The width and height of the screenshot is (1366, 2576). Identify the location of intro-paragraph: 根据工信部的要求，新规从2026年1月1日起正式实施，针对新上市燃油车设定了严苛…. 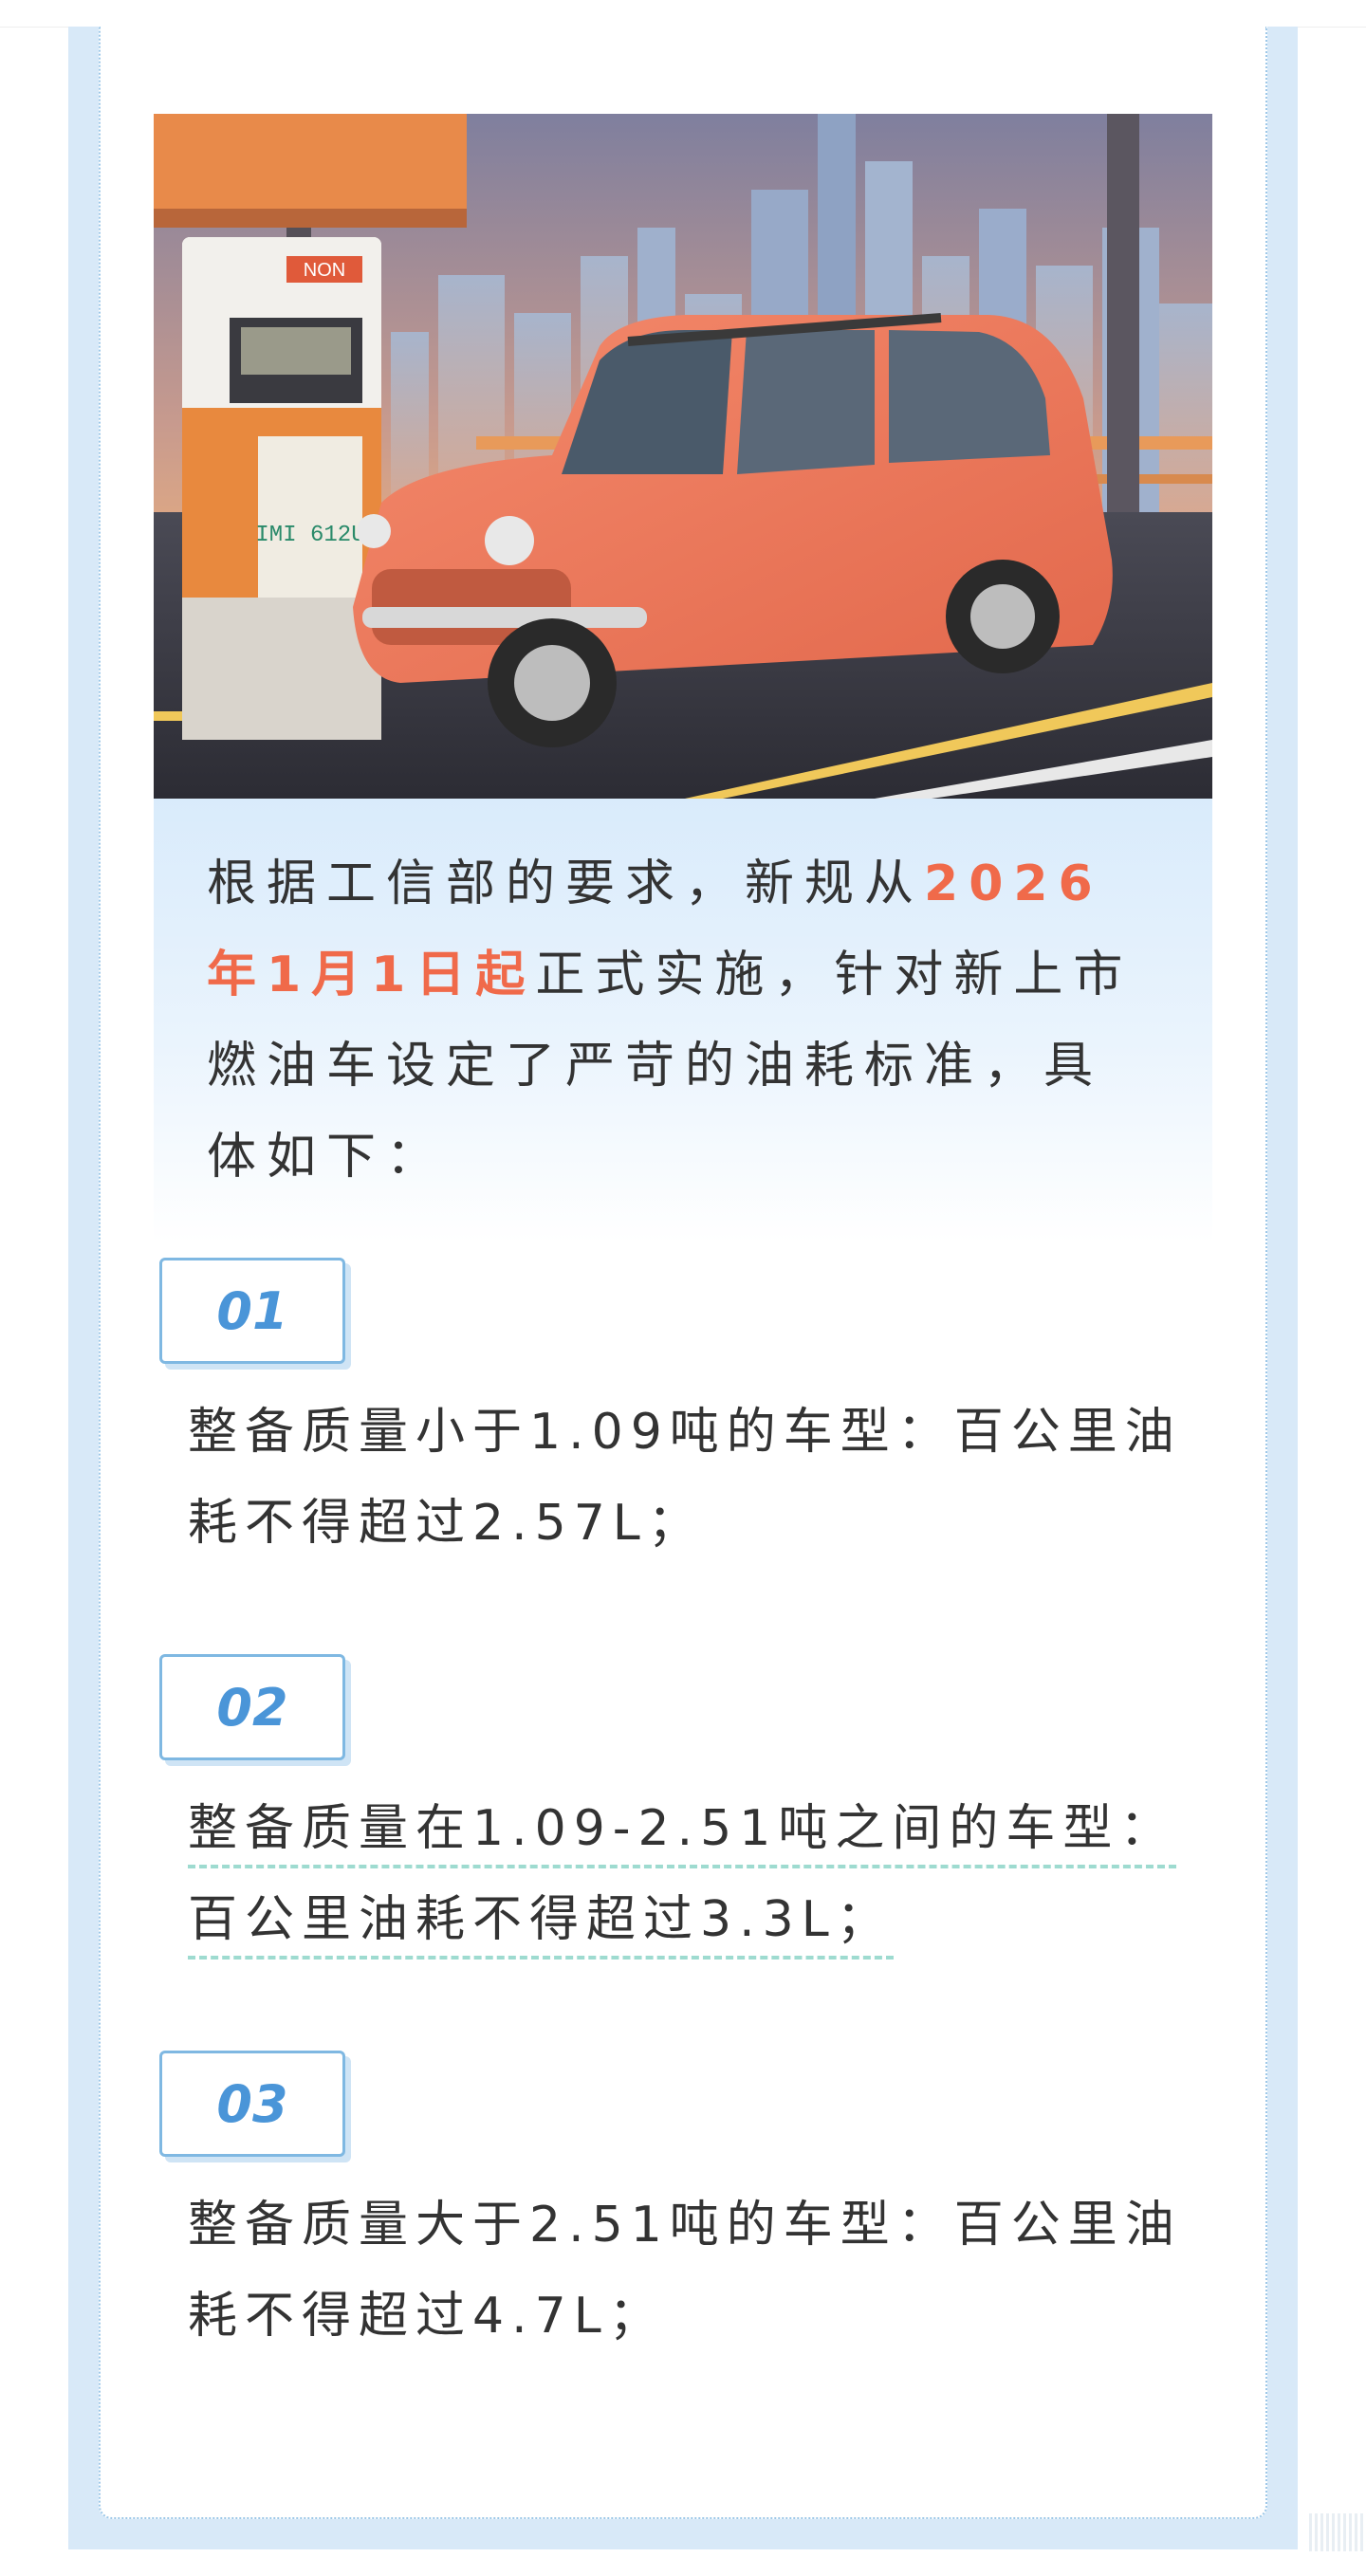
(681, 1021).